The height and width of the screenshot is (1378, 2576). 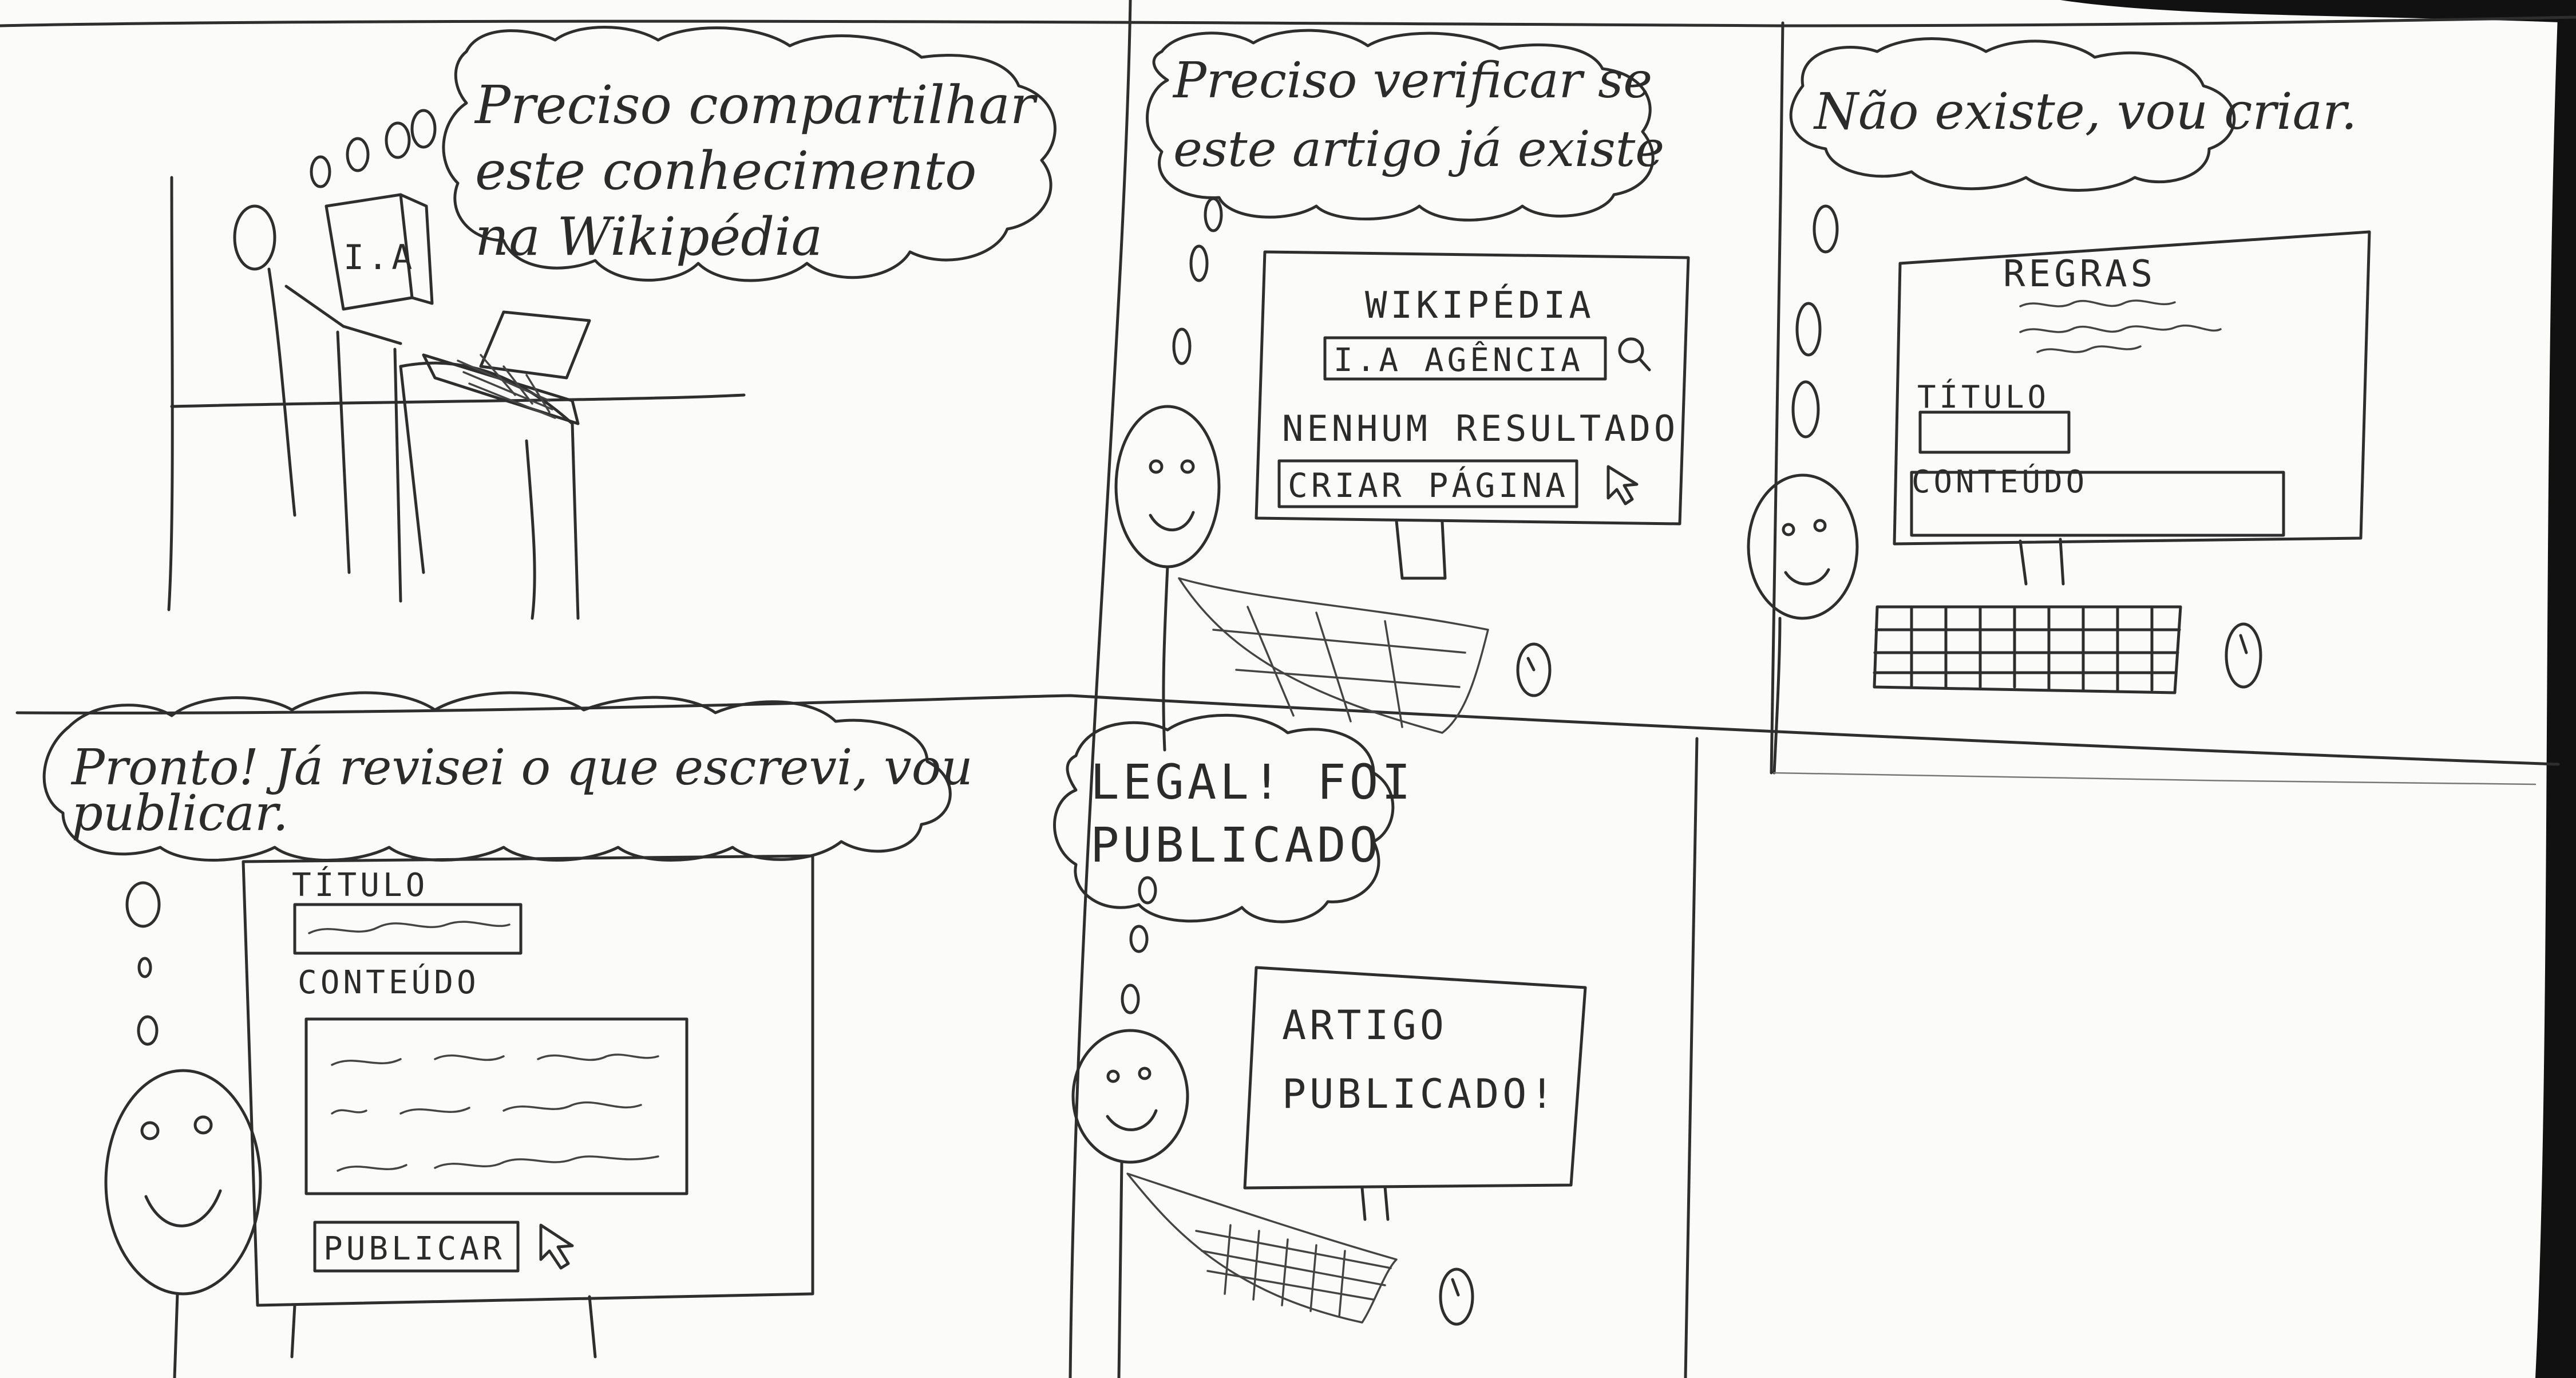 I want to click on ai-book-label: I.A, so click(x=379, y=258).